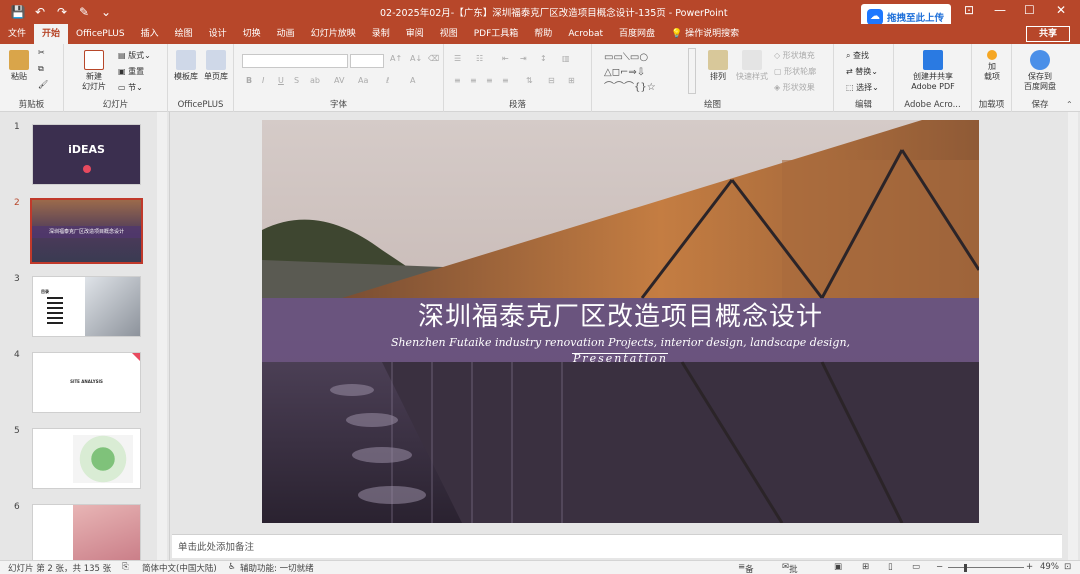 The image size is (1080, 574). Describe the element at coordinates (794, 55) in the screenshot. I see `shape-fill-button: ◇ 形状填充` at that location.